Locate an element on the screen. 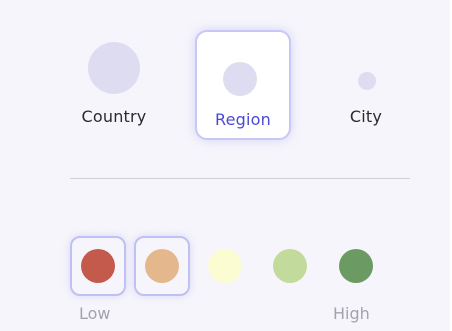 The height and width of the screenshot is (331, 452). level-option-region: Region is located at coordinates (243, 85).